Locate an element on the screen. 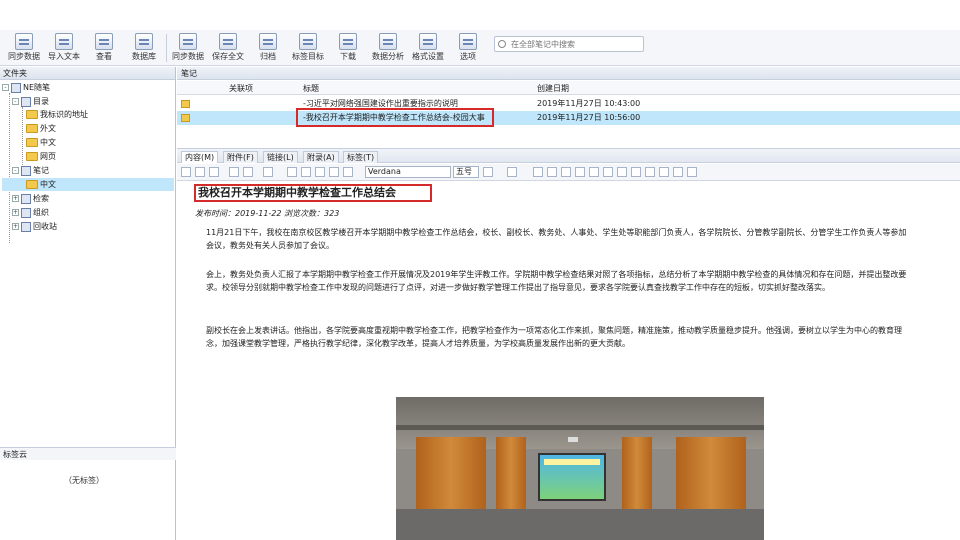  note-date: 2019年11月27日 10:56:00 is located at coordinates (589, 117).